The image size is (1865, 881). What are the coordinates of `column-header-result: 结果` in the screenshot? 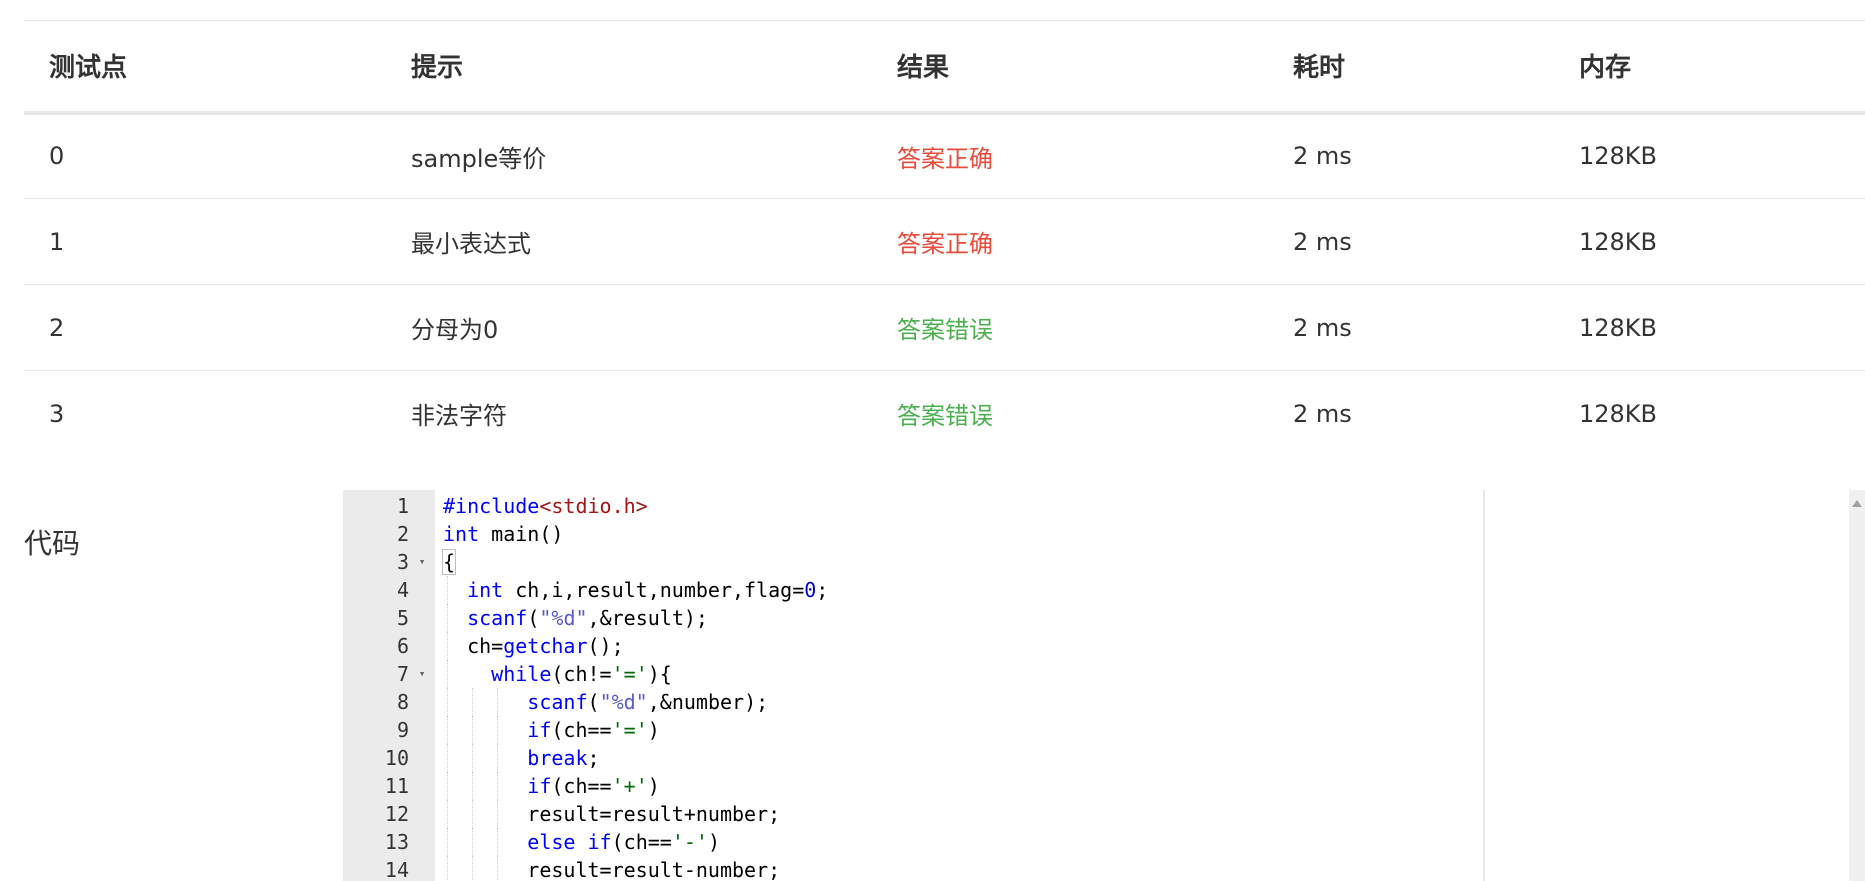 It's located at (923, 68).